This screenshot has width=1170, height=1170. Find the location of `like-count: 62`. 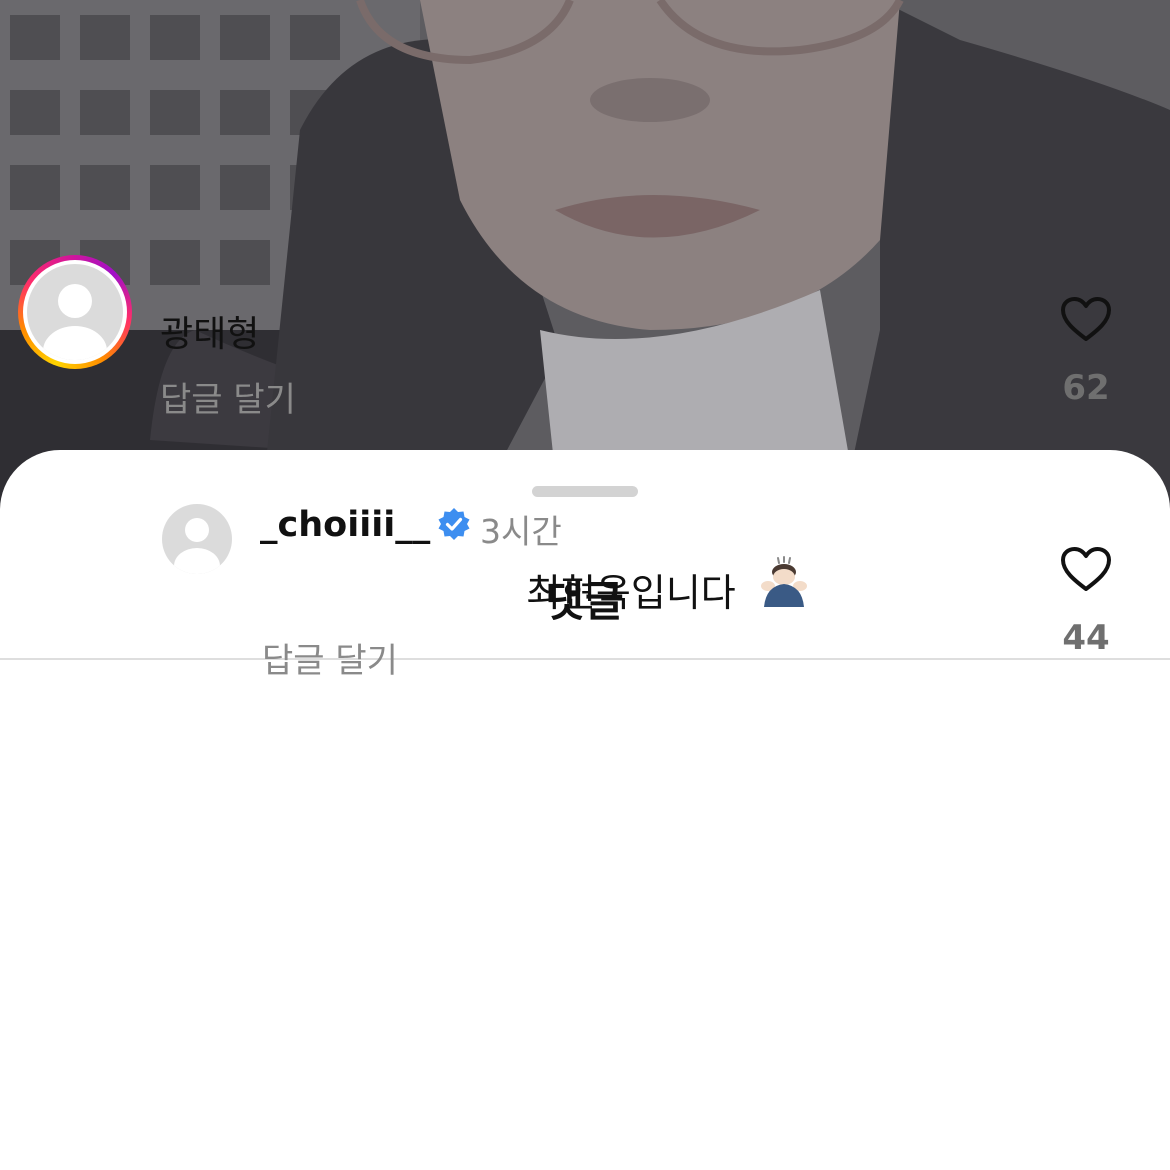

like-count: 62 is located at coordinates (1086, 388).